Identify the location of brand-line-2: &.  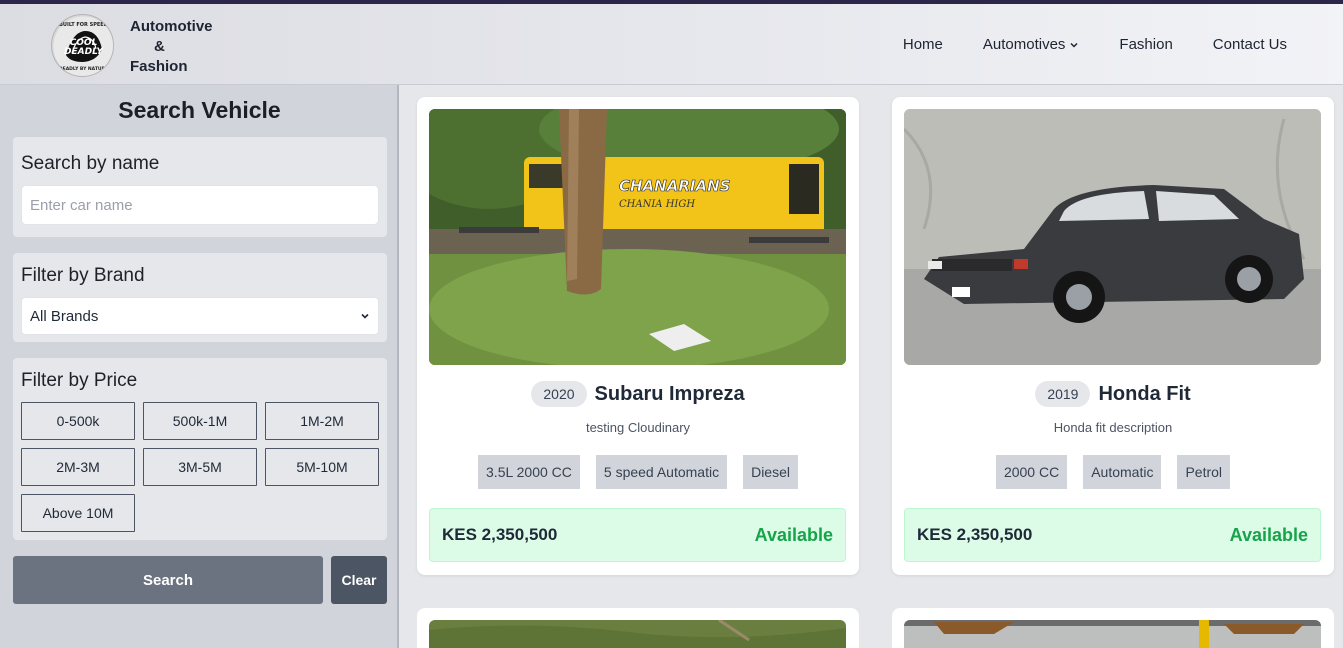
(159, 46).